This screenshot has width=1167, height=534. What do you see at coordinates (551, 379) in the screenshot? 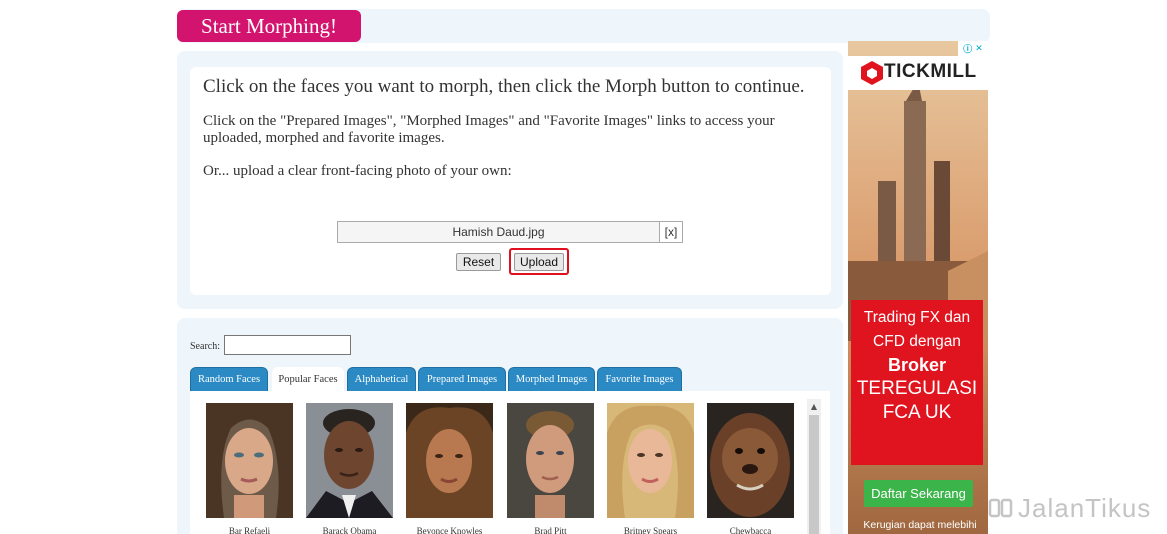
I see `tab-morphed-images: Morphed Images` at bounding box center [551, 379].